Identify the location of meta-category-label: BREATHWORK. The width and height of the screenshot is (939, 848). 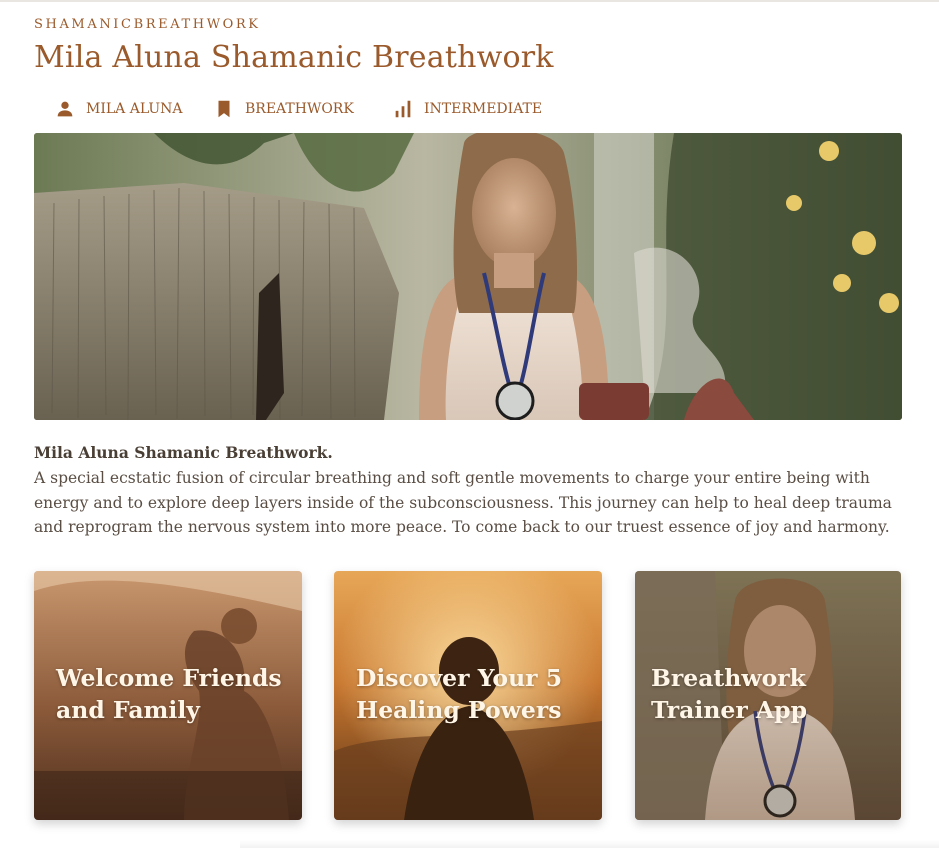
(299, 109).